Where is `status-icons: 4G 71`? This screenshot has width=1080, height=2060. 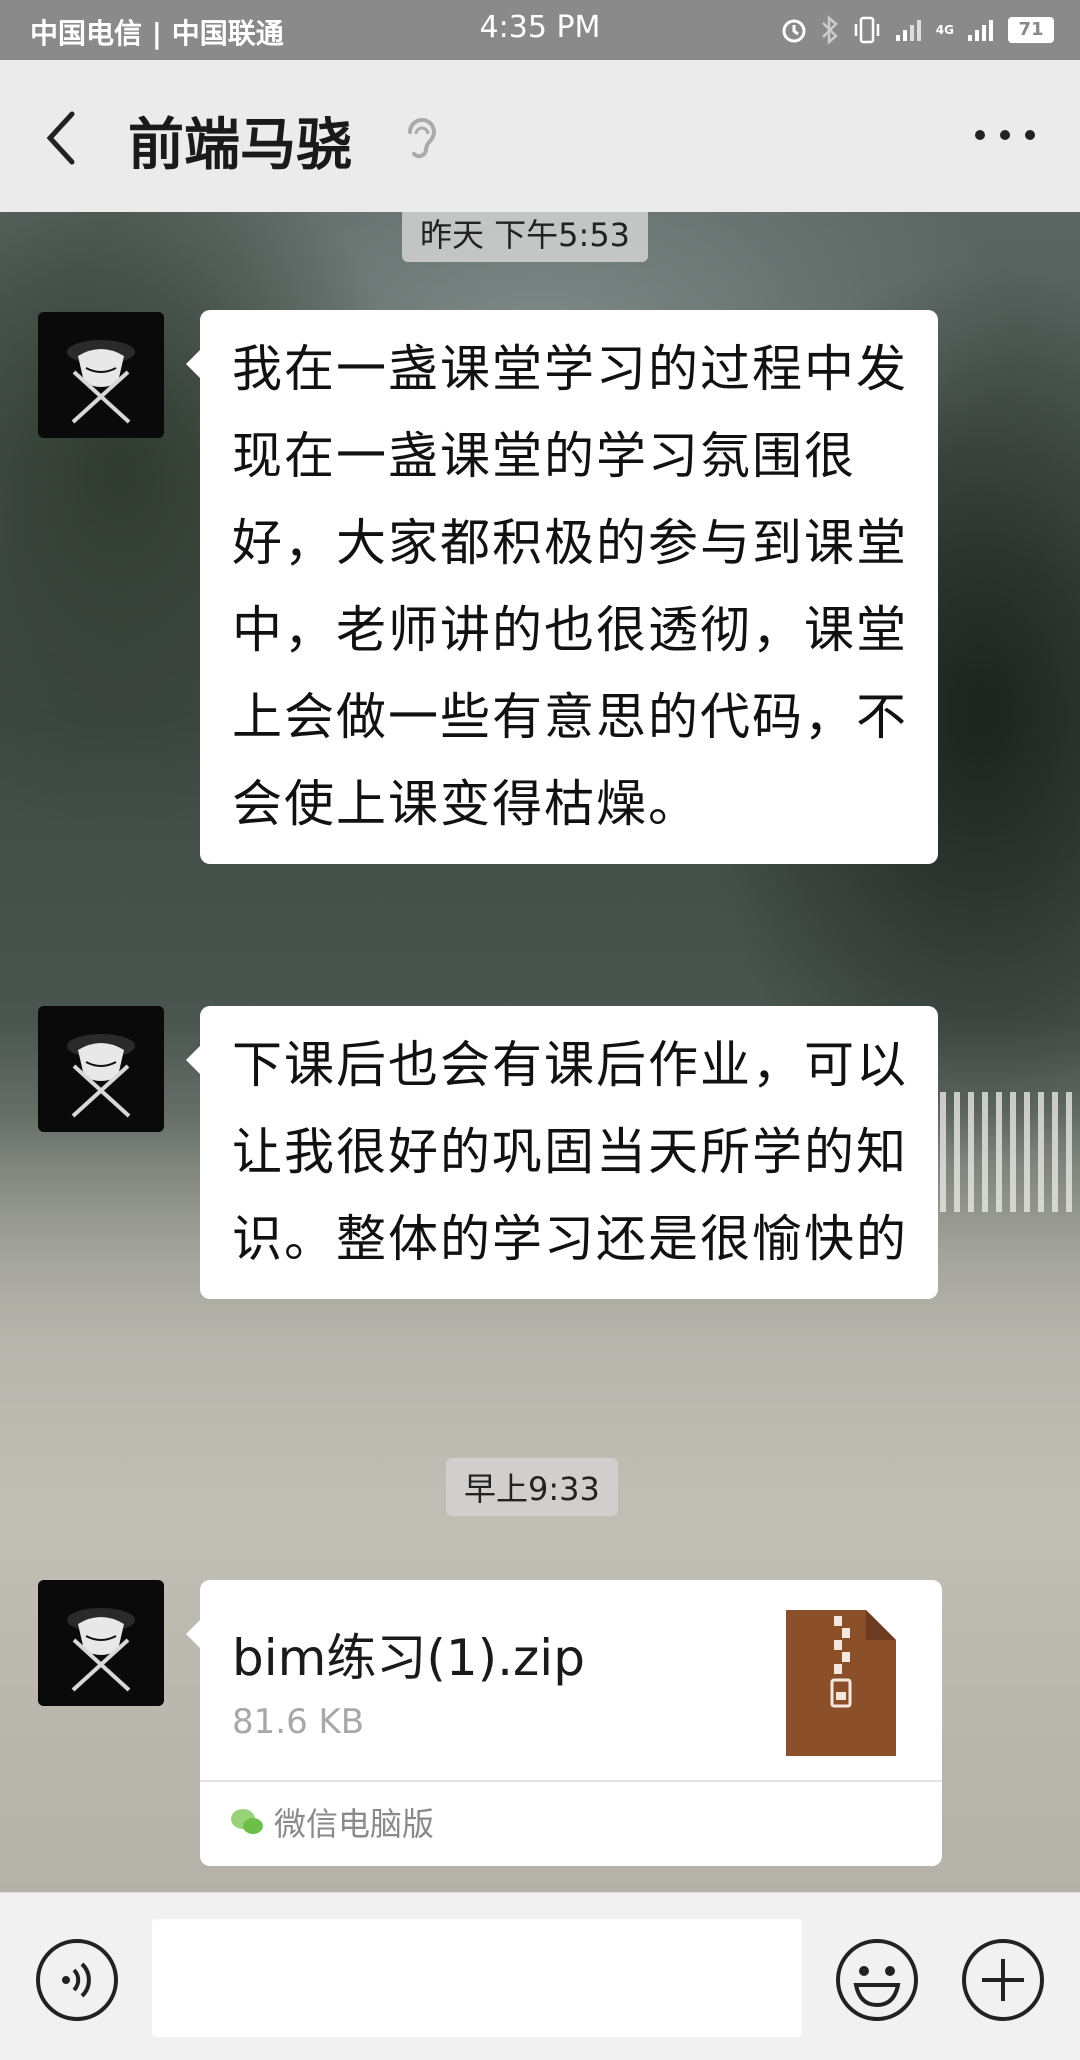
status-icons: 4G 71 is located at coordinates (917, 30).